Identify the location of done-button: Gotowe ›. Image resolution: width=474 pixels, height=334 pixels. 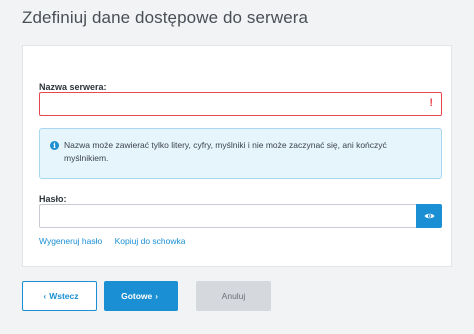
(141, 296).